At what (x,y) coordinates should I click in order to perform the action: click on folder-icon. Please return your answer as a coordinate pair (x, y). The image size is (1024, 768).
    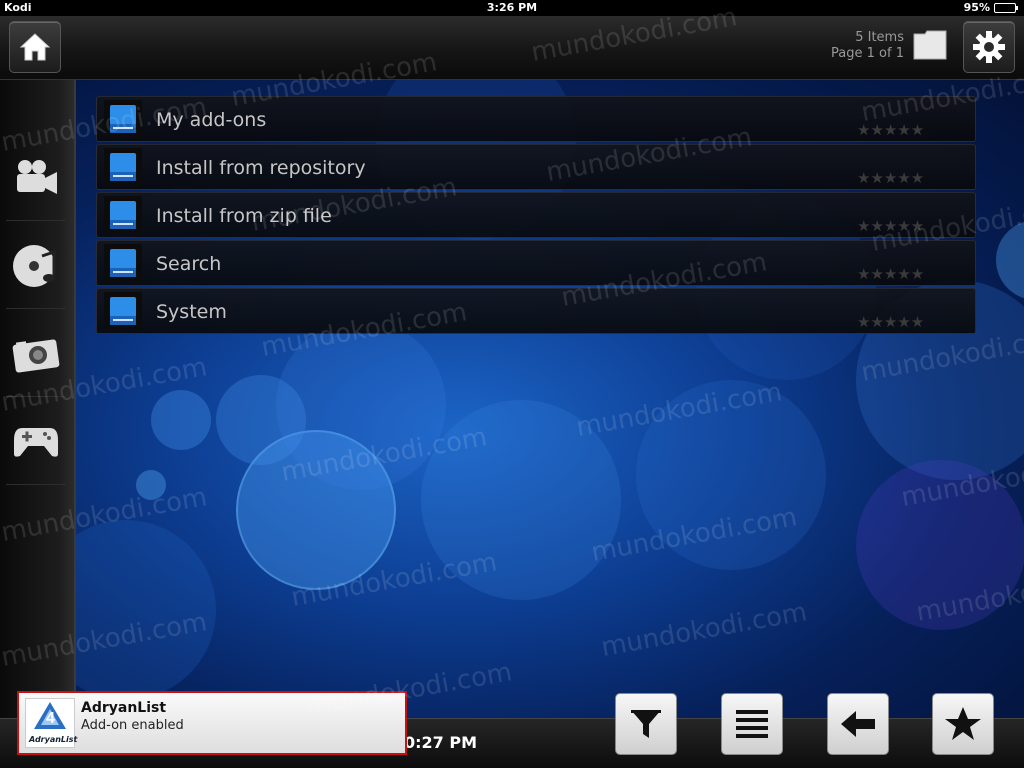
    Looking at the image, I should click on (930, 45).